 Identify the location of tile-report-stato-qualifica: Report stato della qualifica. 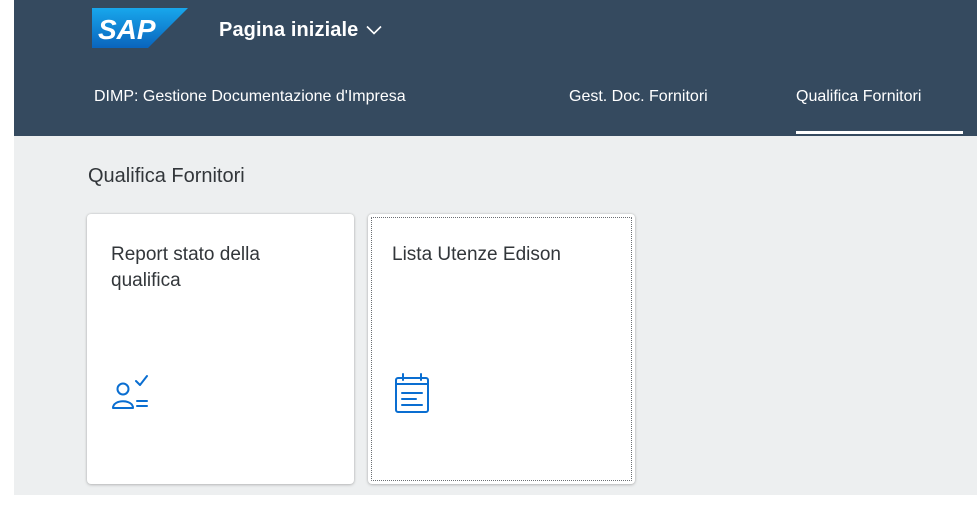
(220, 349).